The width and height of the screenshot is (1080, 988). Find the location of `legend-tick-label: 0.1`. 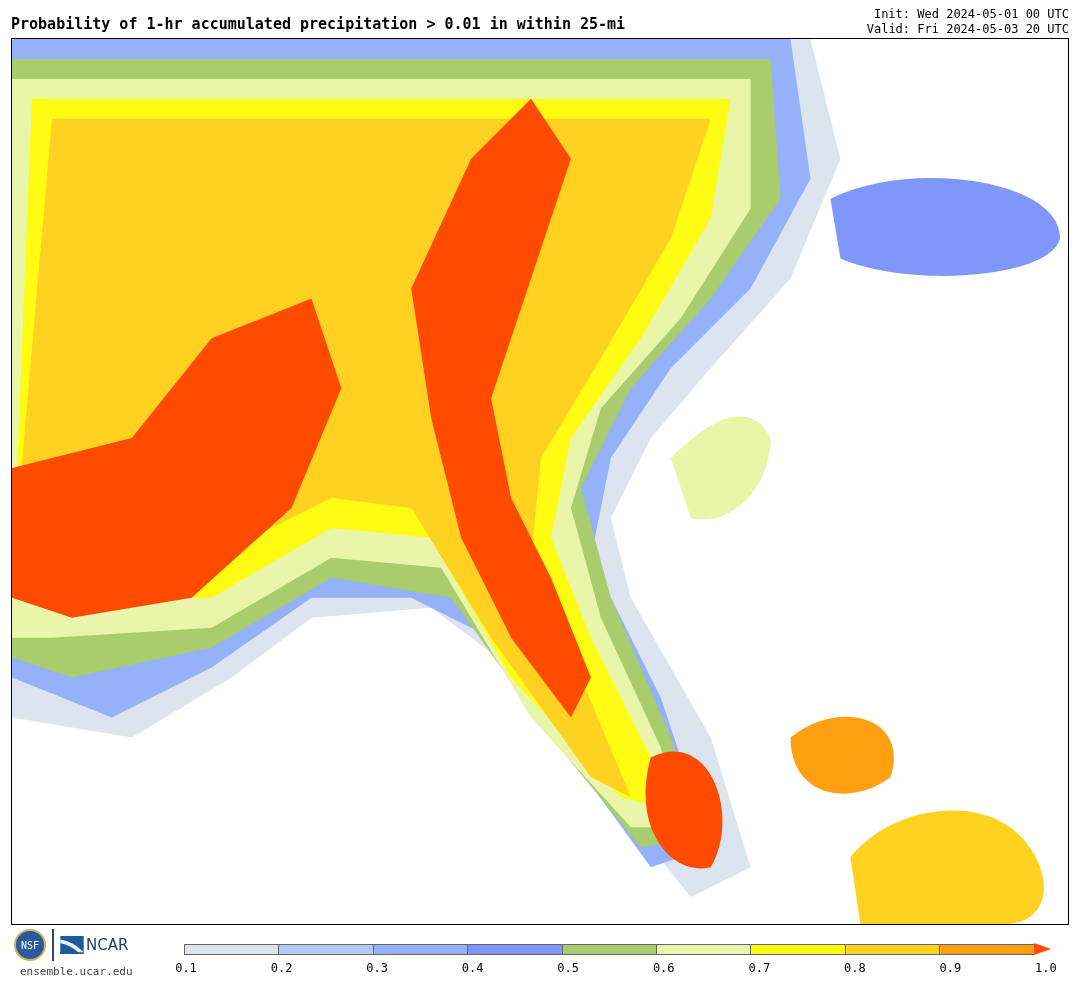

legend-tick-label: 0.1 is located at coordinates (186, 968).